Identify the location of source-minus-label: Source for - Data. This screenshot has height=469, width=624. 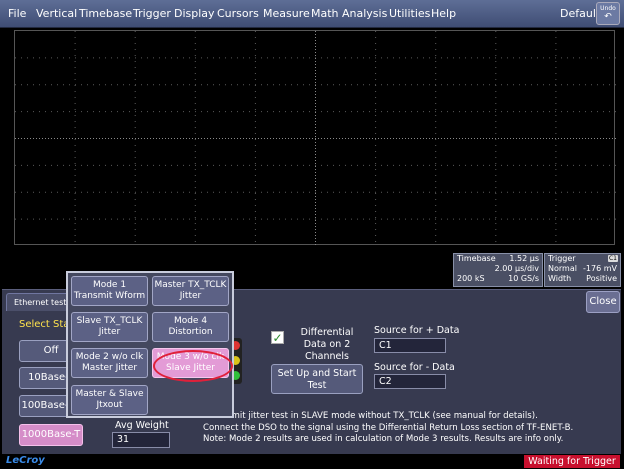
(414, 367).